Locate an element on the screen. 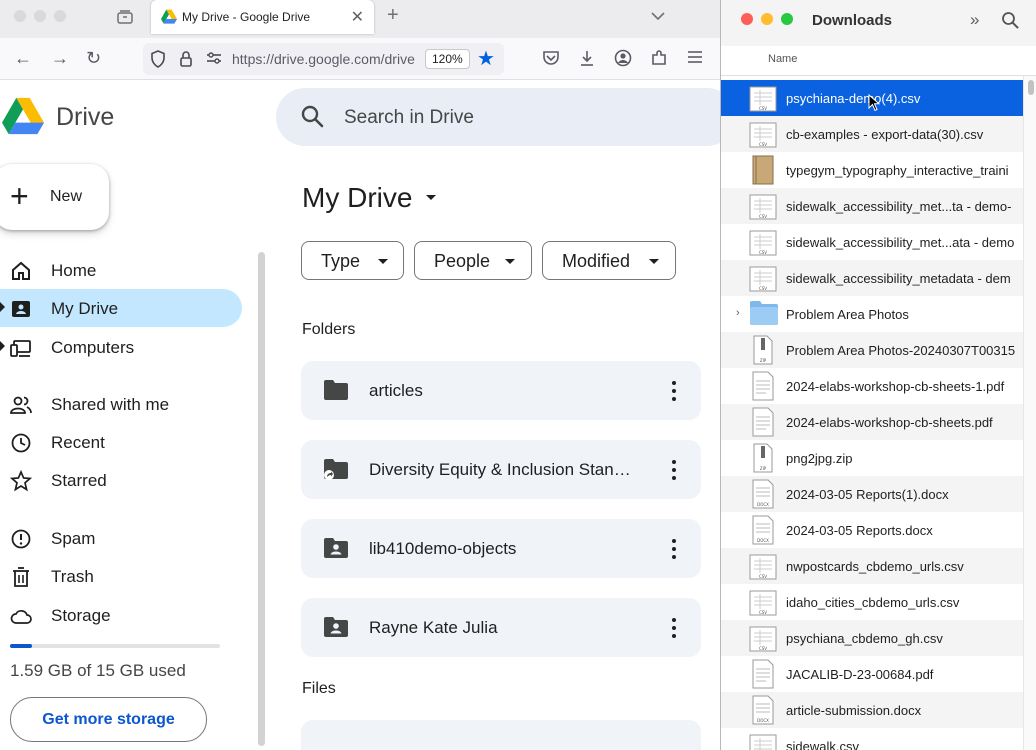  sidebar-scrollbar is located at coordinates (261, 499).